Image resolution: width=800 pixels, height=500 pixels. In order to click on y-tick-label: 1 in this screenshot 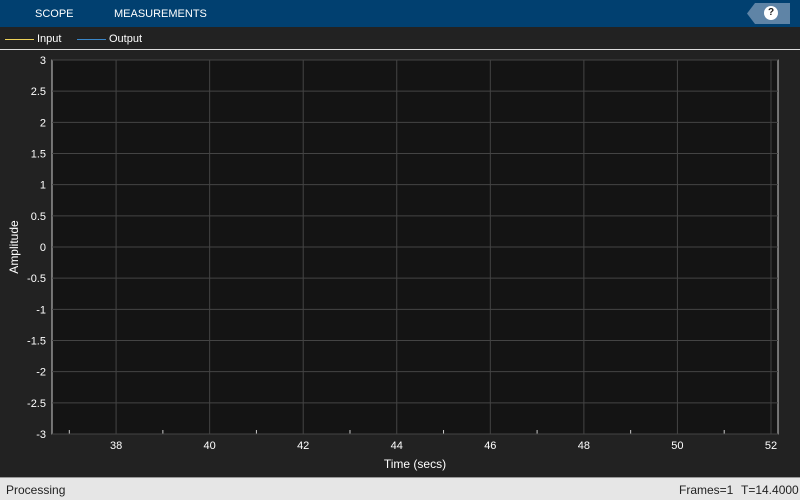, I will do `click(43, 186)`.